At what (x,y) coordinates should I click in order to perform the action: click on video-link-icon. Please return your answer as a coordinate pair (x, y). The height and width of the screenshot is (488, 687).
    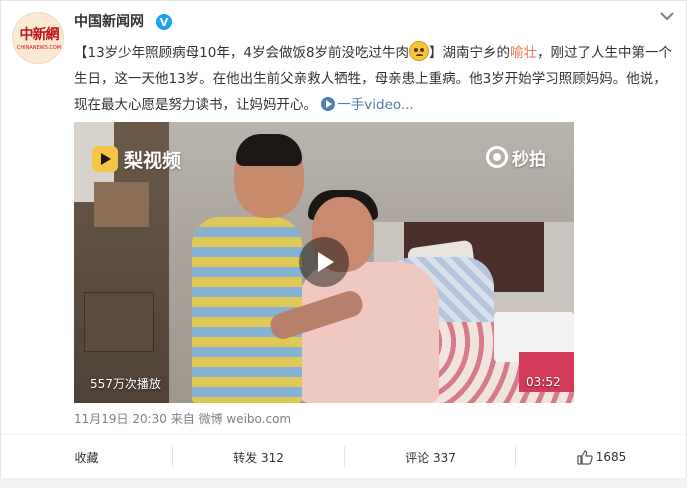
    Looking at the image, I should click on (328, 104).